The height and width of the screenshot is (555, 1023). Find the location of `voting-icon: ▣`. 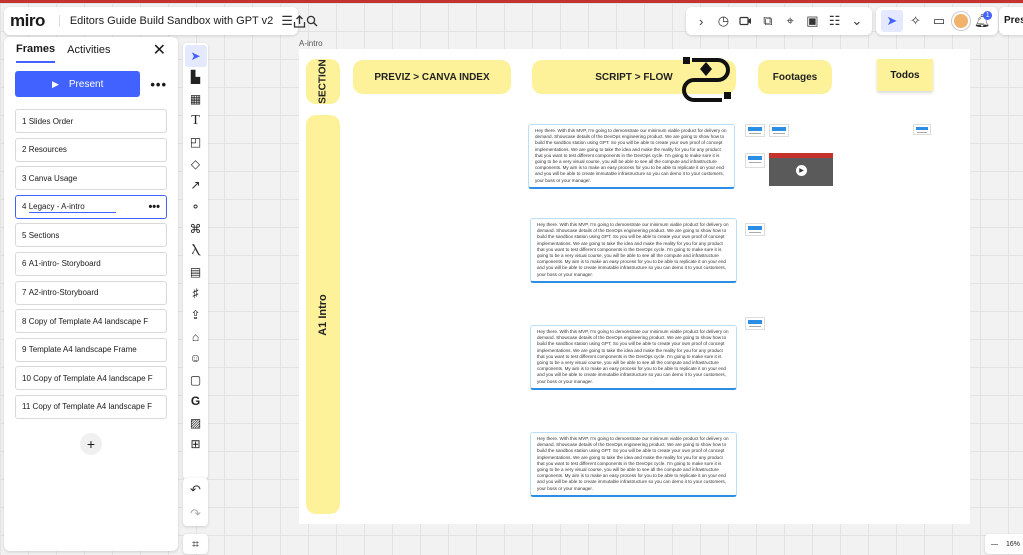

voting-icon: ▣ is located at coordinates (812, 21).